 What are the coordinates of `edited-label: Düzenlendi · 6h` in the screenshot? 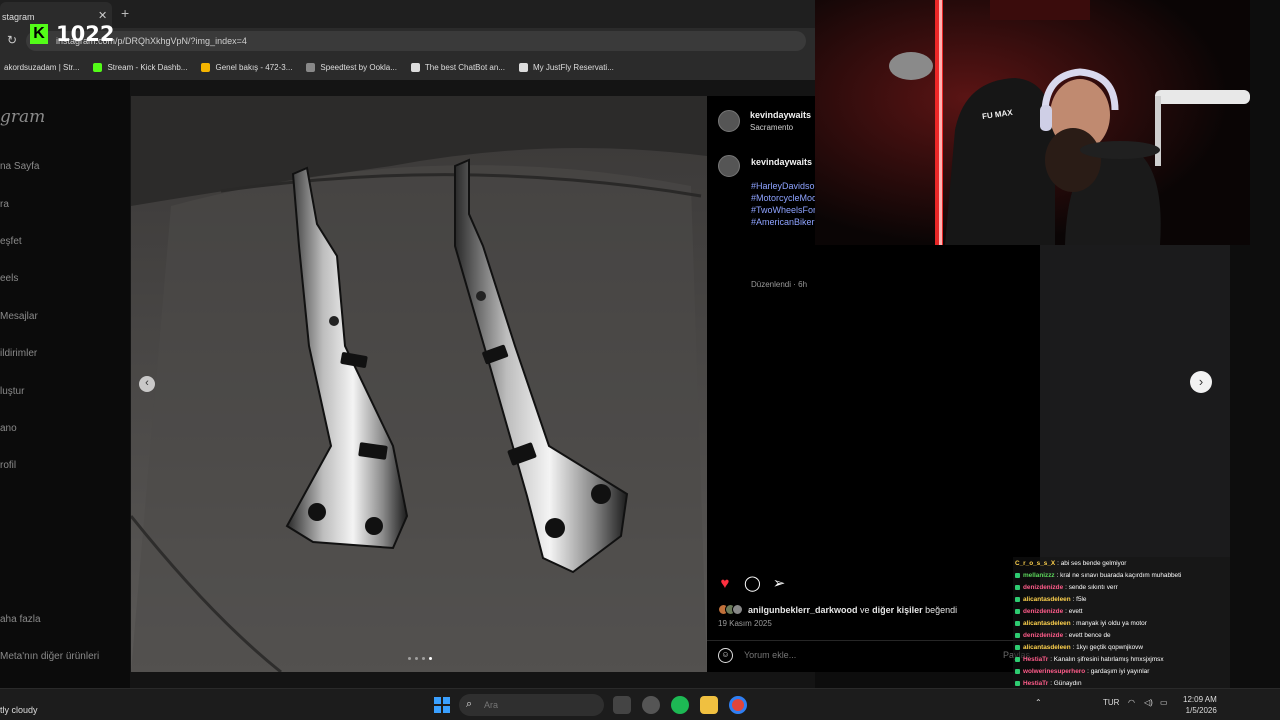 It's located at (779, 284).